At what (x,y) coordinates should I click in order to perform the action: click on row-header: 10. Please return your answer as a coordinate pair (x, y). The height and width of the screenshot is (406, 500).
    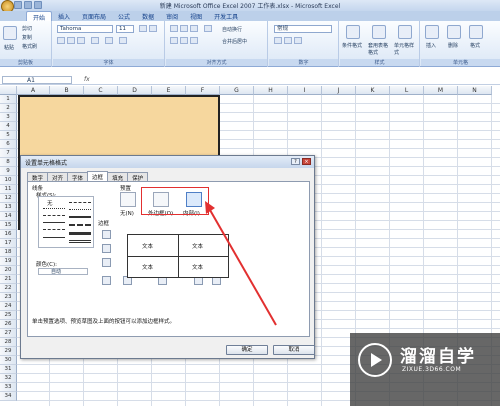
    Looking at the image, I should click on (8, 180).